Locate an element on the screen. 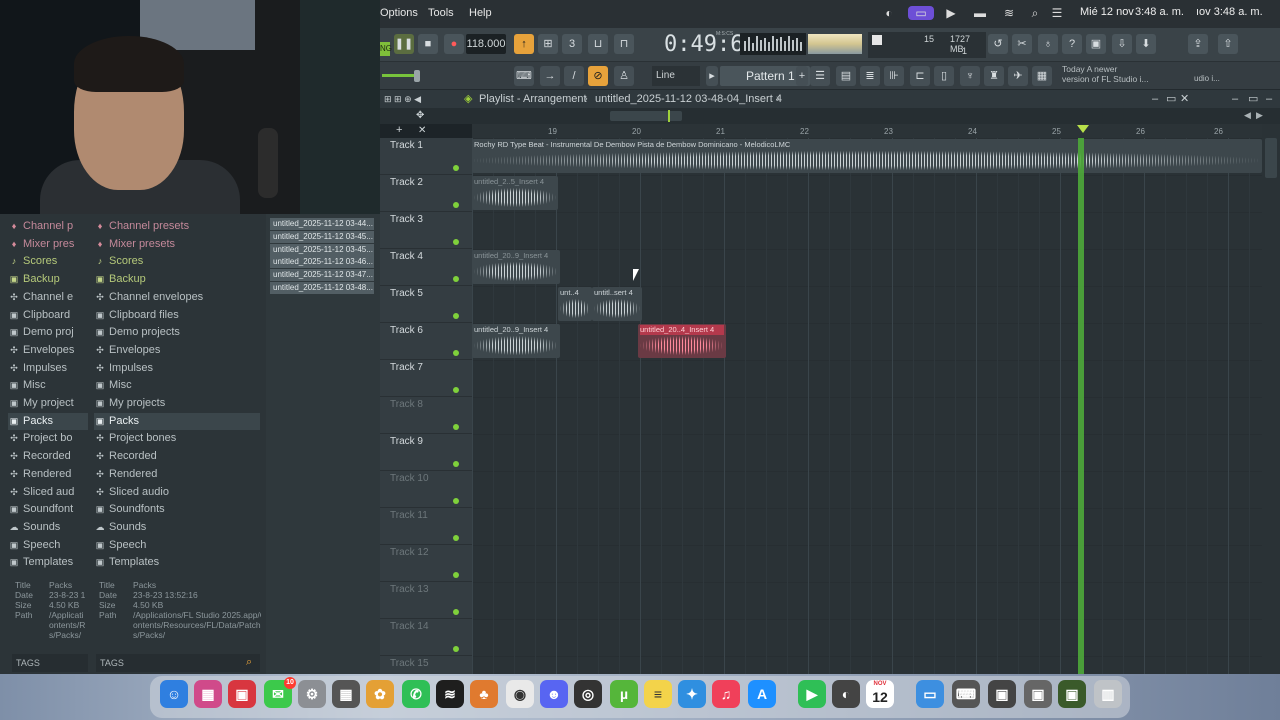  metronome-icon: ↑ is located at coordinates (524, 44).